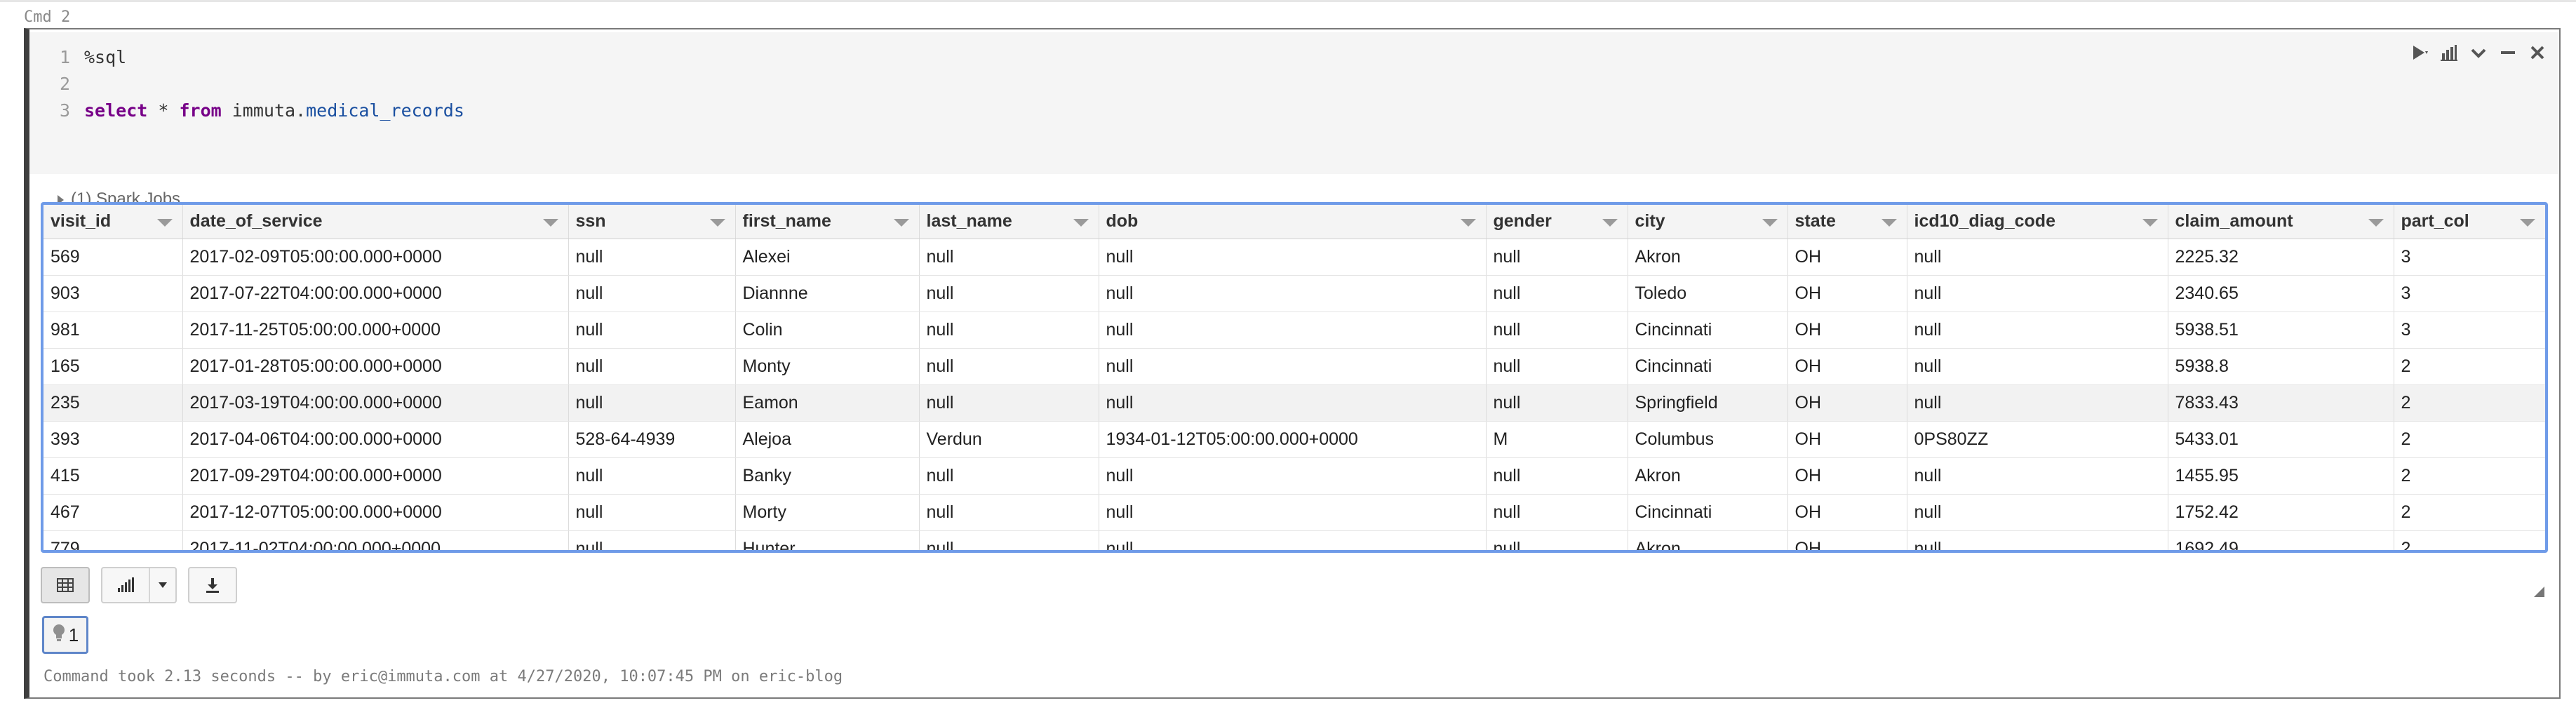 This screenshot has height=710, width=2576. I want to click on lightbulb-hints-button: 1, so click(65, 635).